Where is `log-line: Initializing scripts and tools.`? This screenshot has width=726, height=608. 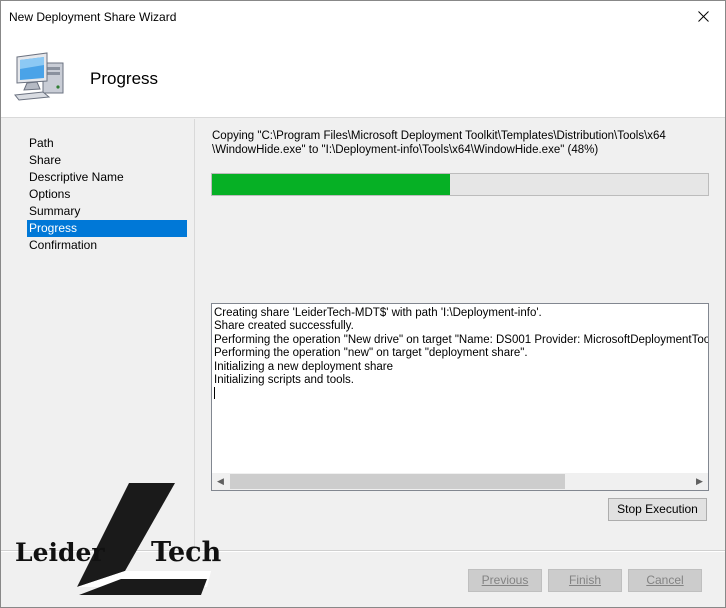
log-line: Initializing scripts and tools. is located at coordinates (284, 380).